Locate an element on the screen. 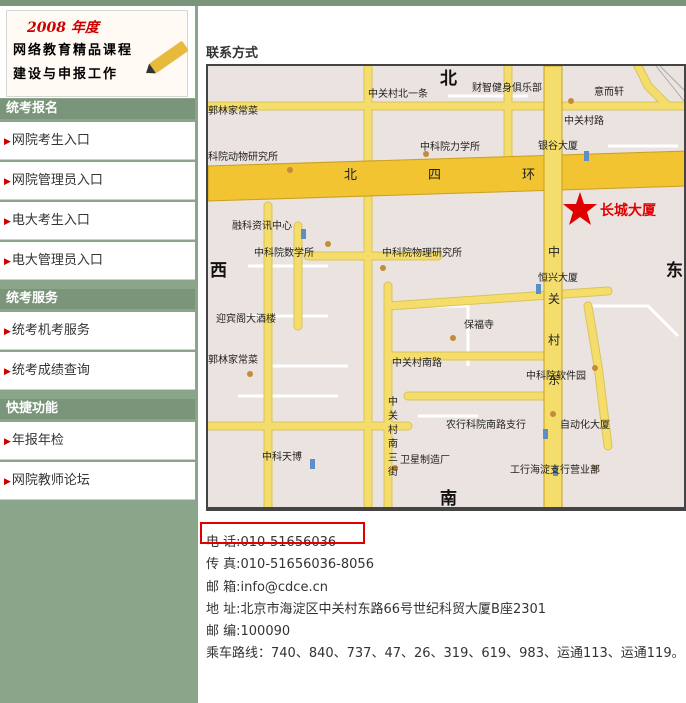  road-zgc-s3-6: 街 is located at coordinates (393, 471).